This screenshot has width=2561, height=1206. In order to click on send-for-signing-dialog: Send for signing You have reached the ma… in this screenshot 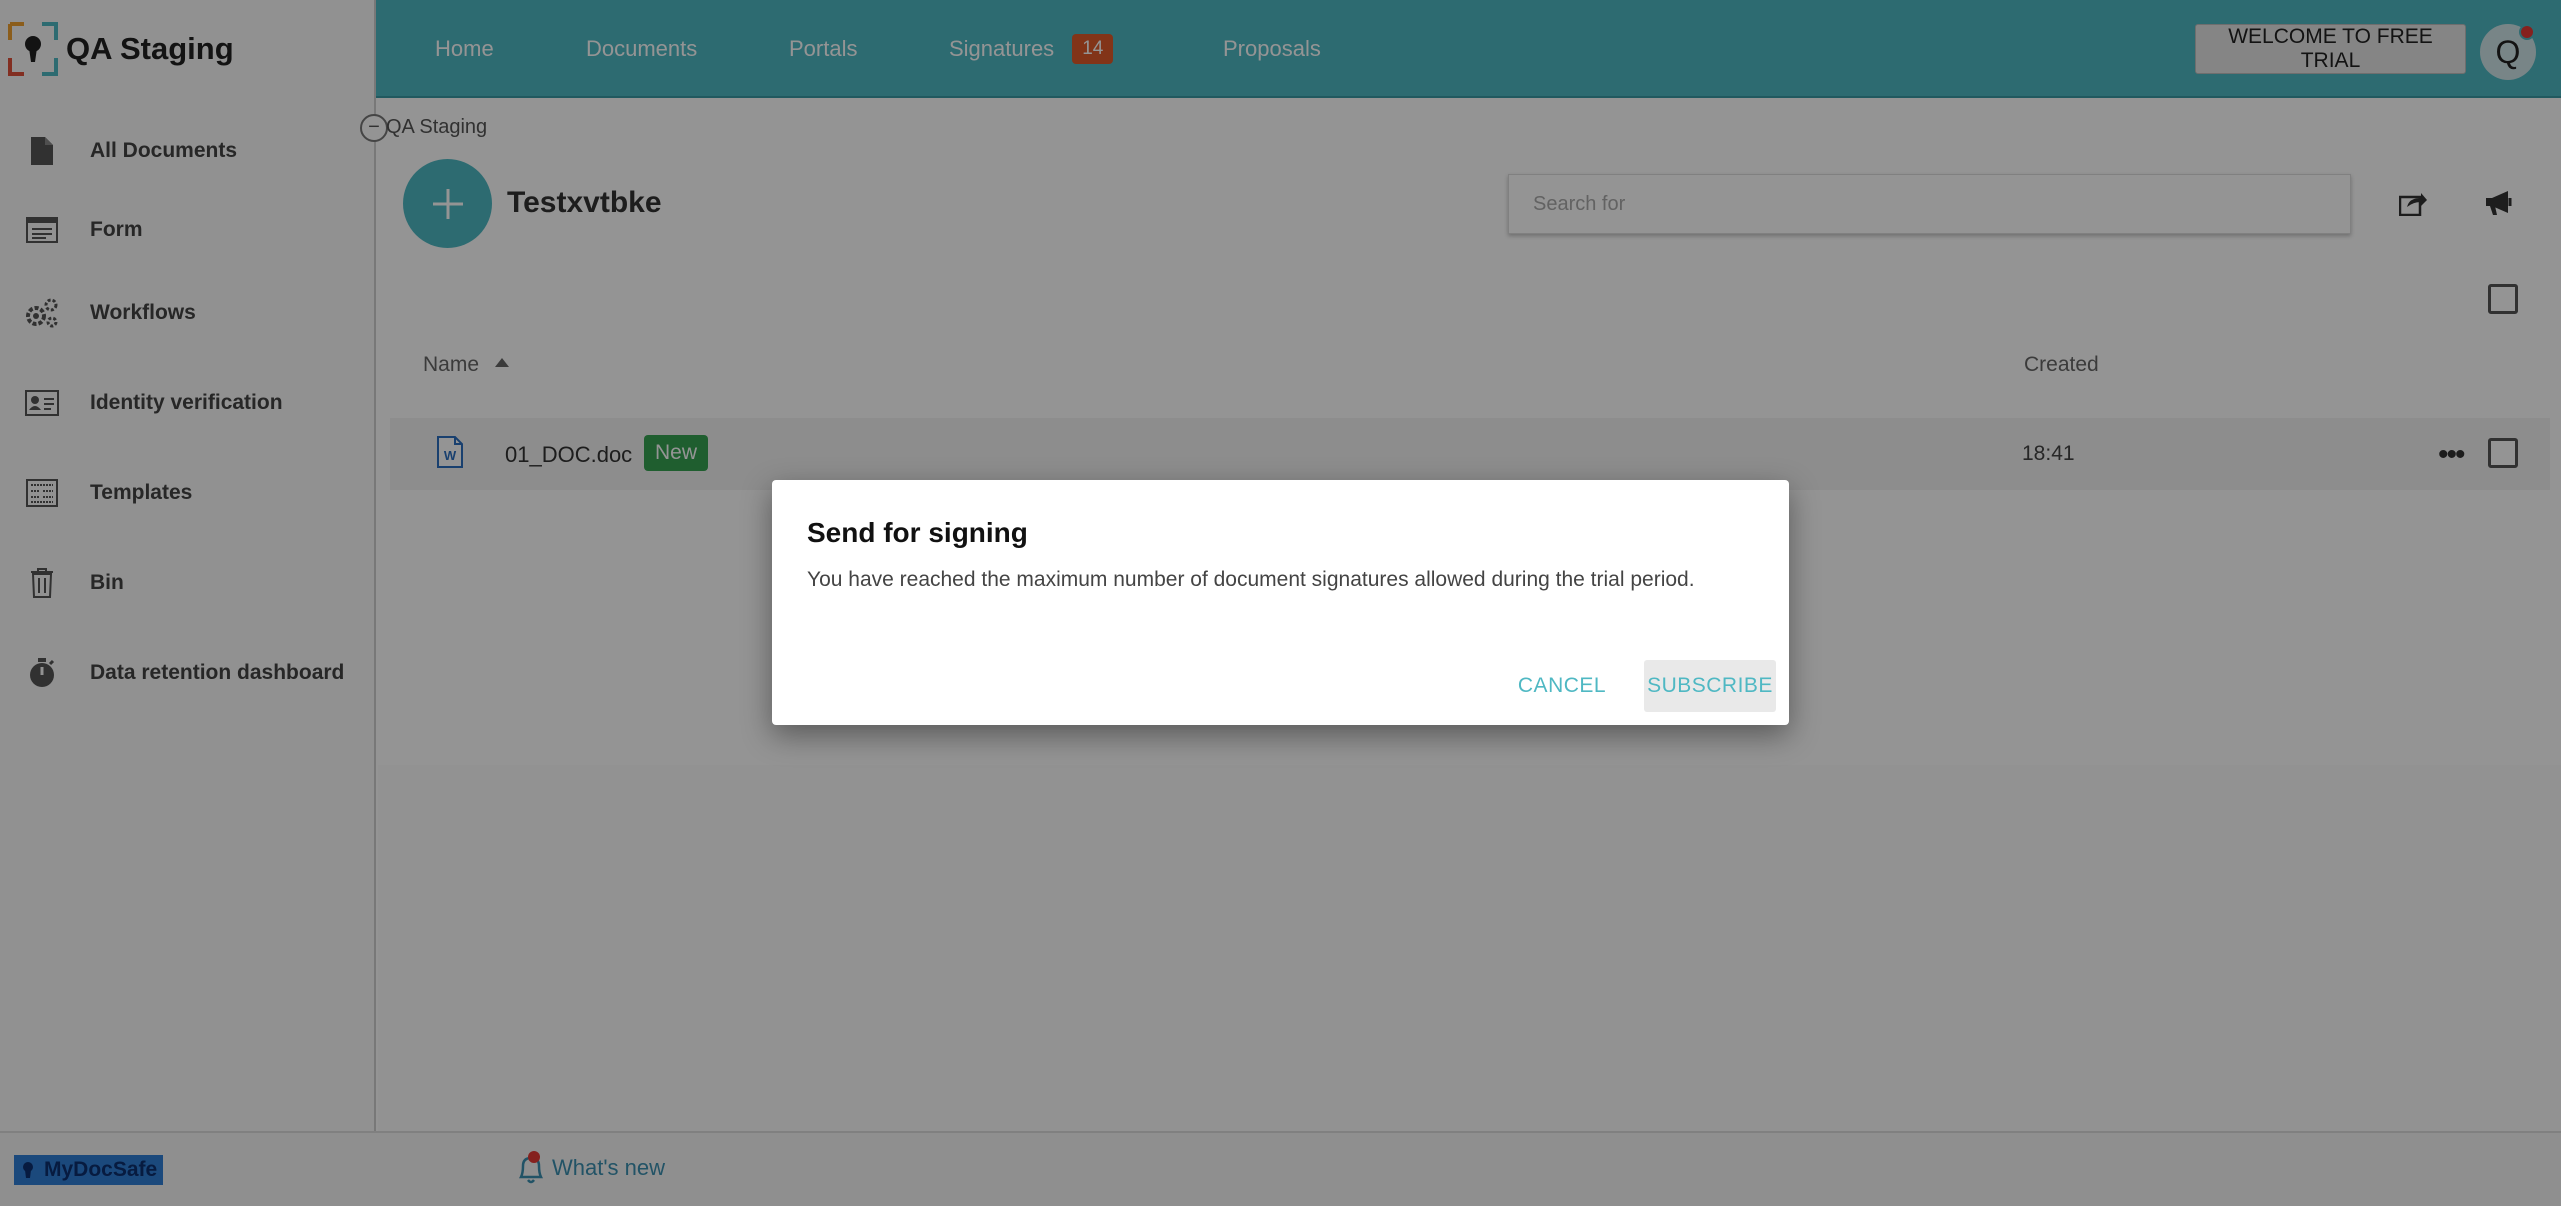, I will do `click(1280, 602)`.